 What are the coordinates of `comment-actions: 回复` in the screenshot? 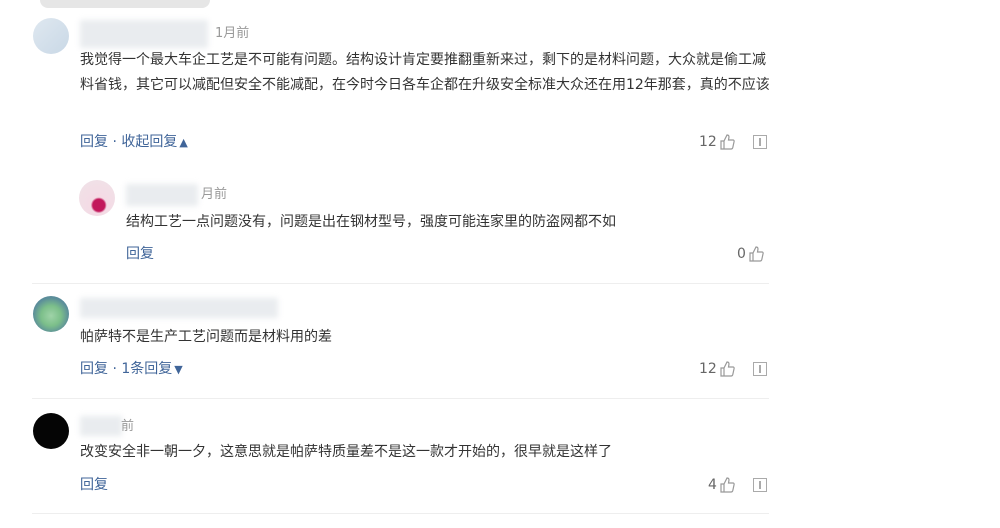 It's located at (94, 485).